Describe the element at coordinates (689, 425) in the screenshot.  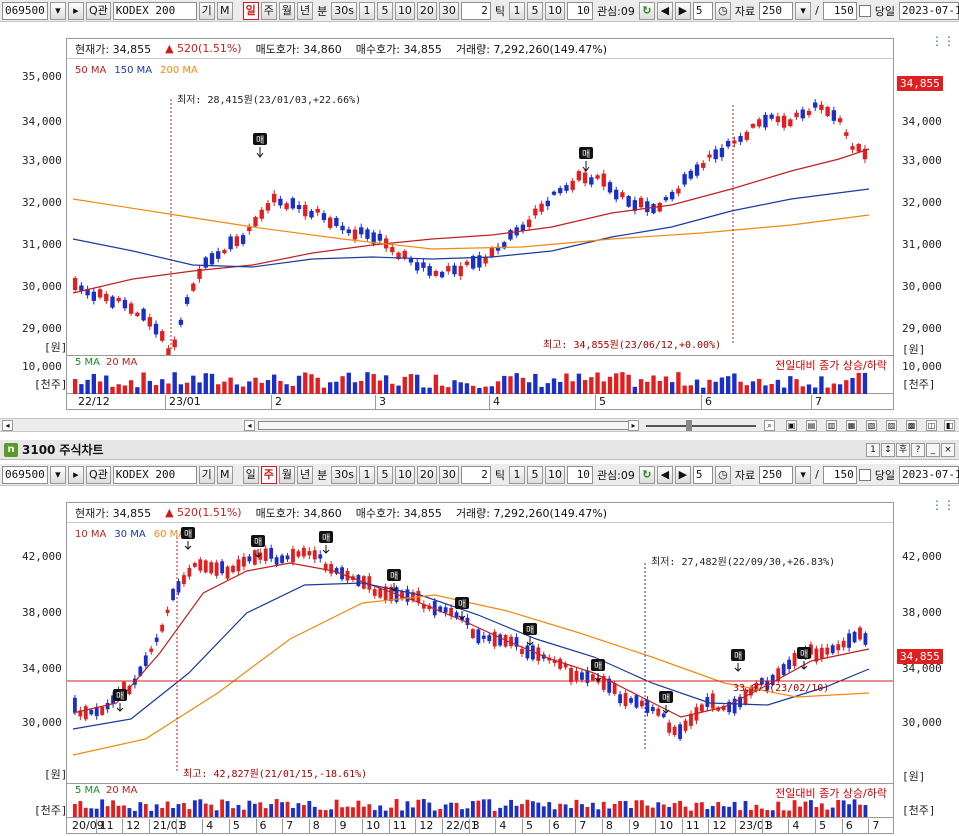
I see `zoom-knob` at that location.